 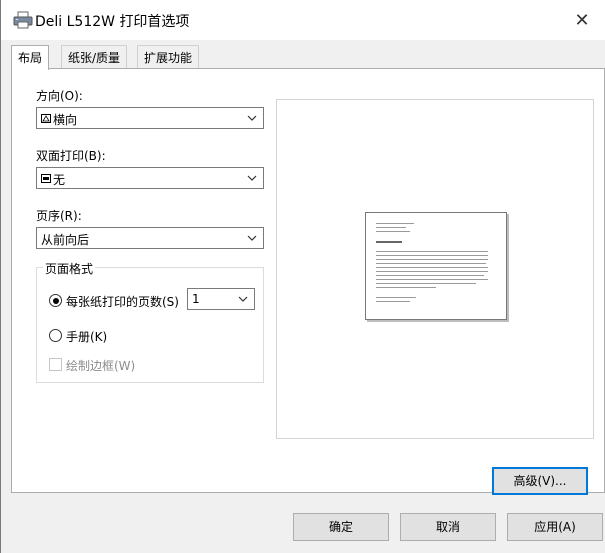 What do you see at coordinates (59, 216) in the screenshot?
I see `page-order-label: 页序(R):` at bounding box center [59, 216].